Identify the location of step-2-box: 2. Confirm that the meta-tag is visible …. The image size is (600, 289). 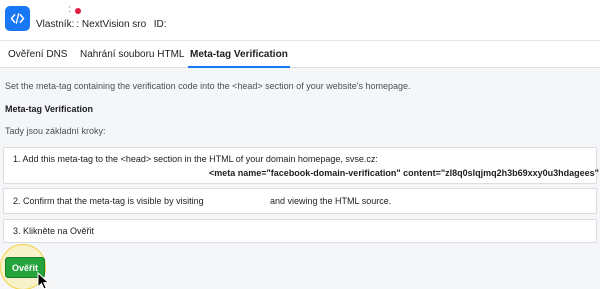
(300, 201).